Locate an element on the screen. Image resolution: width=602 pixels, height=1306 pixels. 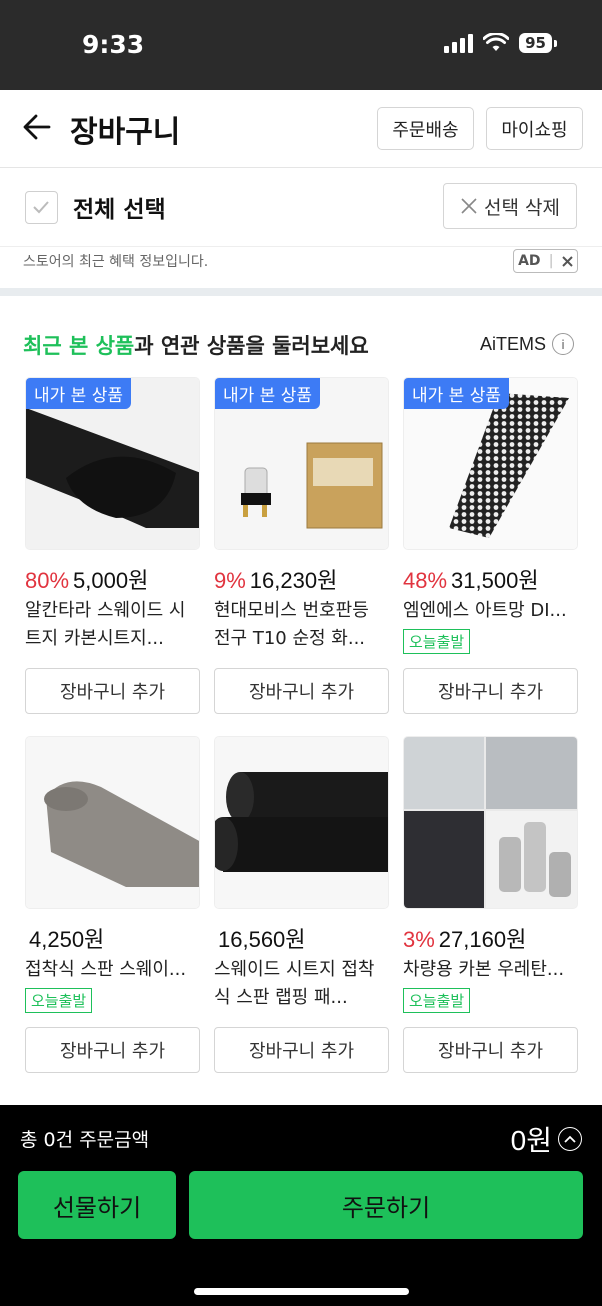
price: 5,000원 is located at coordinates (111, 580).